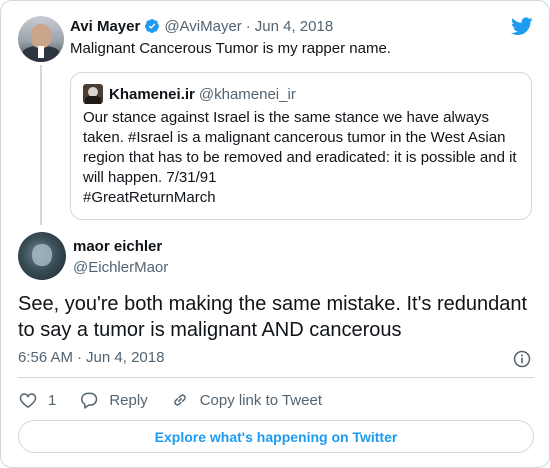 The width and height of the screenshot is (550, 468). I want to click on tweet-date: Jun 4, 2018, so click(125, 357).